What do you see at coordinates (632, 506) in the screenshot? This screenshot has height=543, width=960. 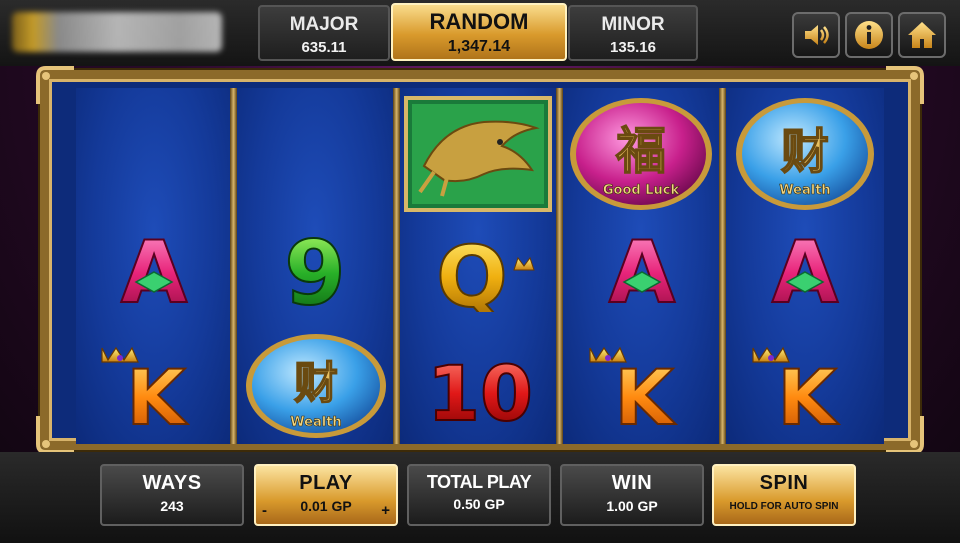 I see `win-value: 1.00 GP` at bounding box center [632, 506].